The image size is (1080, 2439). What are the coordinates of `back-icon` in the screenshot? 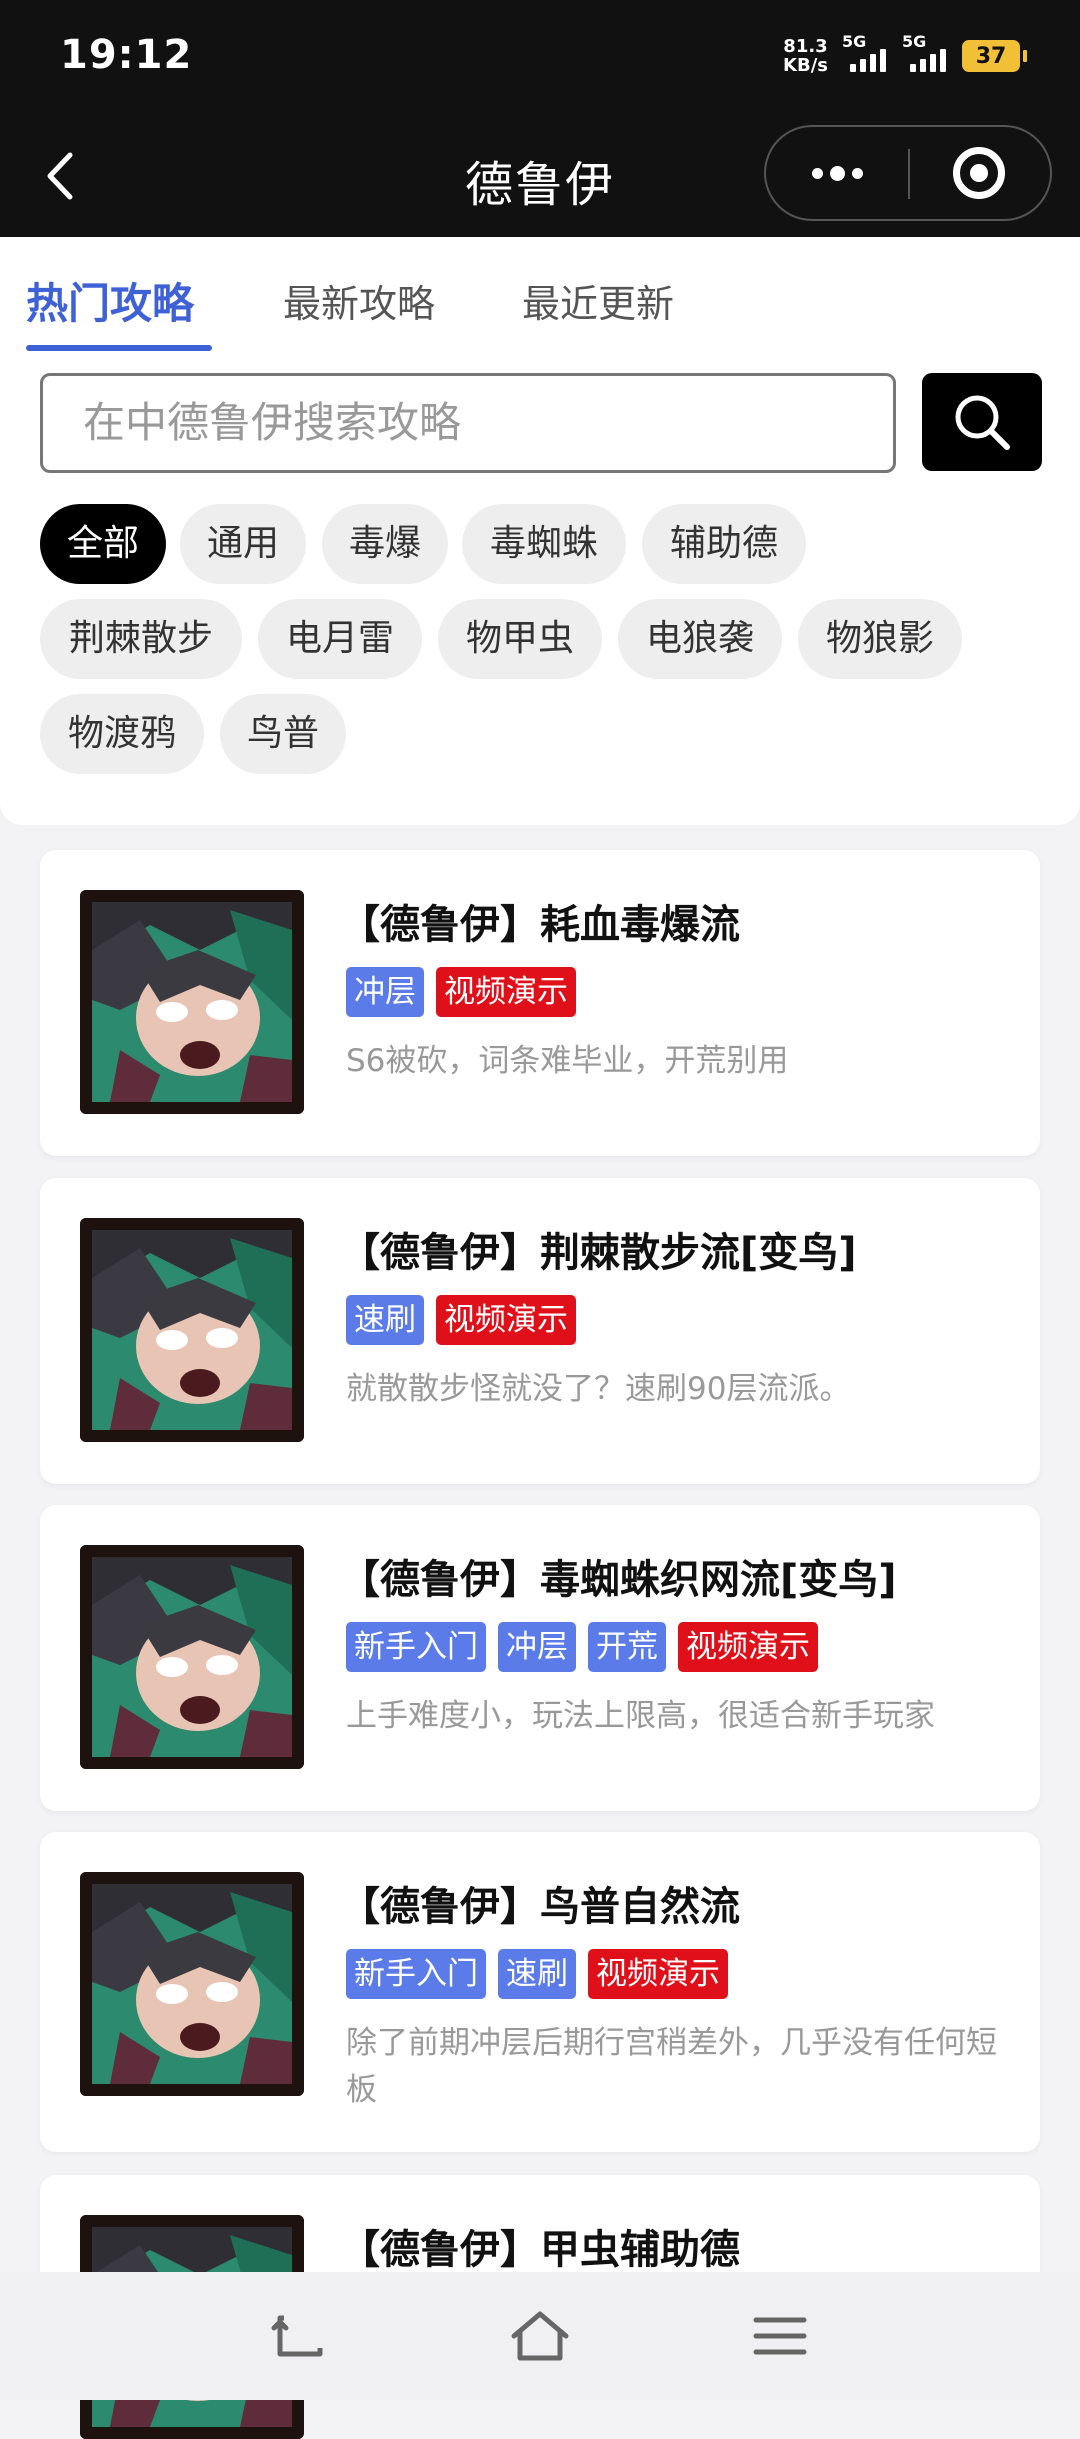 It's located at (300, 2336).